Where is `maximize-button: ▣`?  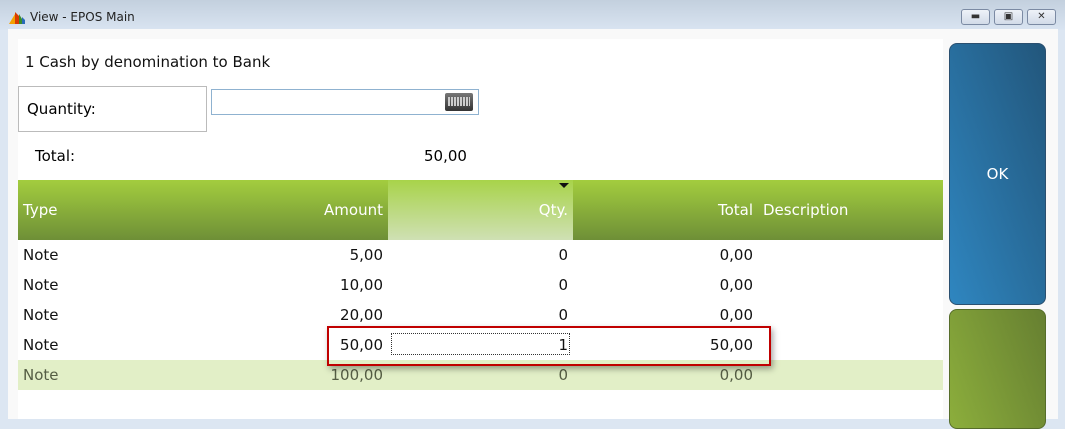 maximize-button: ▣ is located at coordinates (1008, 17).